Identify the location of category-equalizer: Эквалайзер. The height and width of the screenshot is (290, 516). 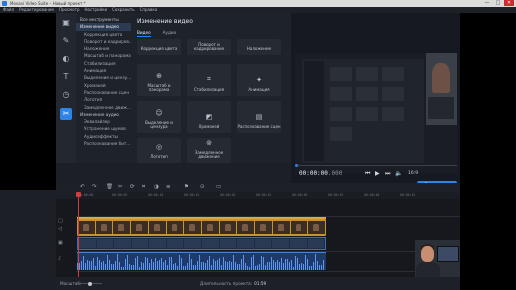
(103, 121).